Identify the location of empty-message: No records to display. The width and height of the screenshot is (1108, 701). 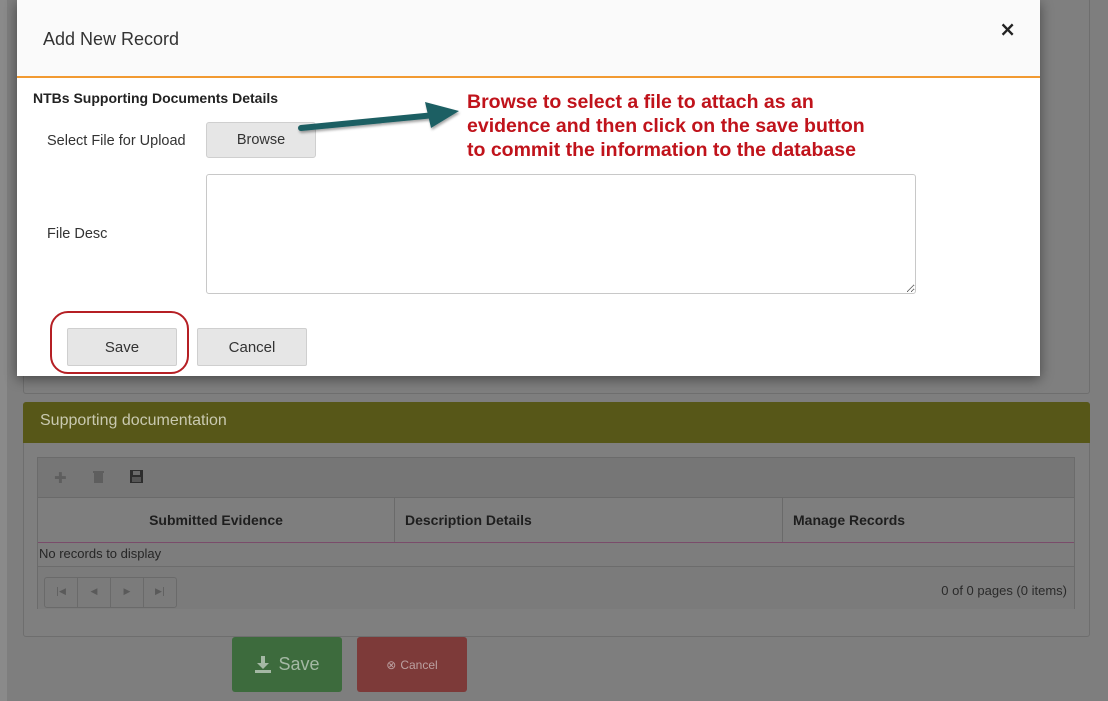
(100, 553).